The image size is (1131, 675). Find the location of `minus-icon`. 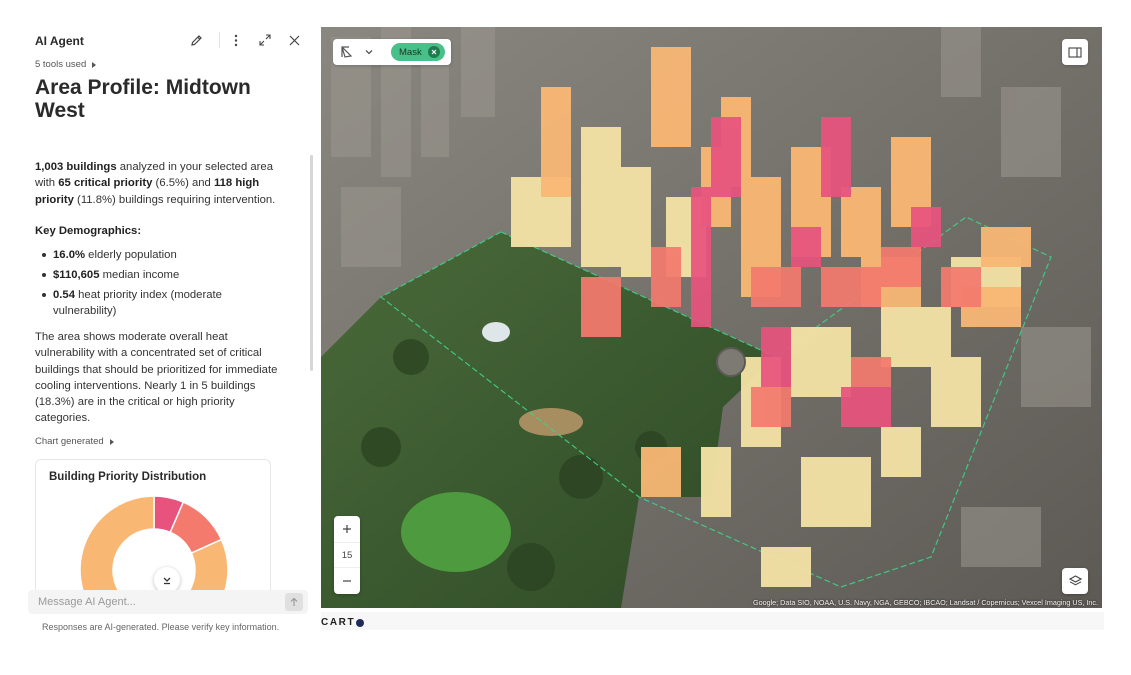

minus-icon is located at coordinates (347, 581).